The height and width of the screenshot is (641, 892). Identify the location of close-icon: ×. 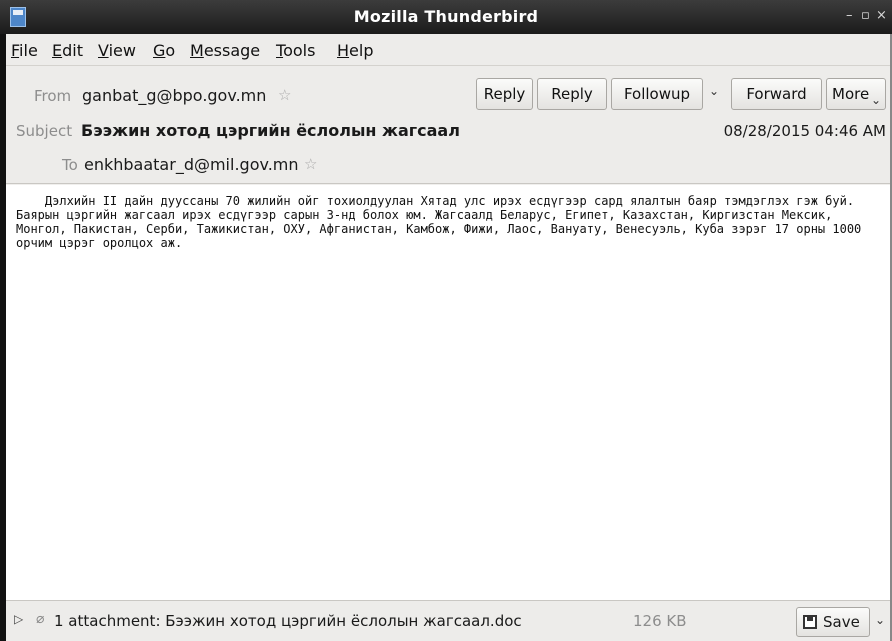
(881, 15).